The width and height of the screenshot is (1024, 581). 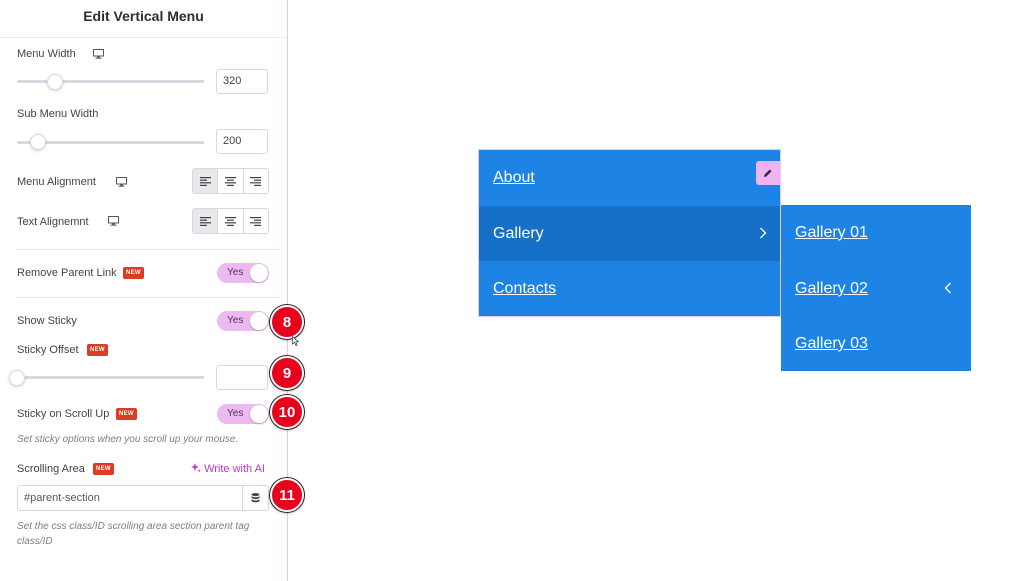 I want to click on menu-width-input: 320, so click(x=242, y=81).